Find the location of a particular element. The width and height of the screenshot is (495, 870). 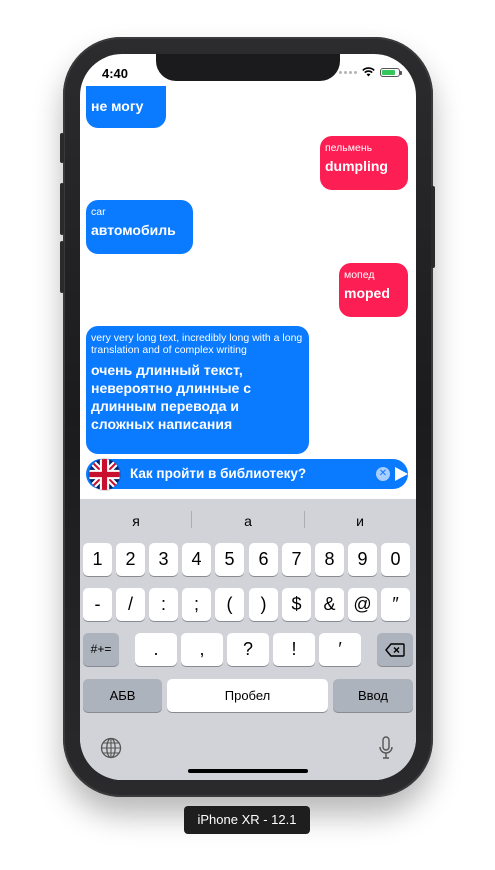

key-4: 4 is located at coordinates (196, 559).